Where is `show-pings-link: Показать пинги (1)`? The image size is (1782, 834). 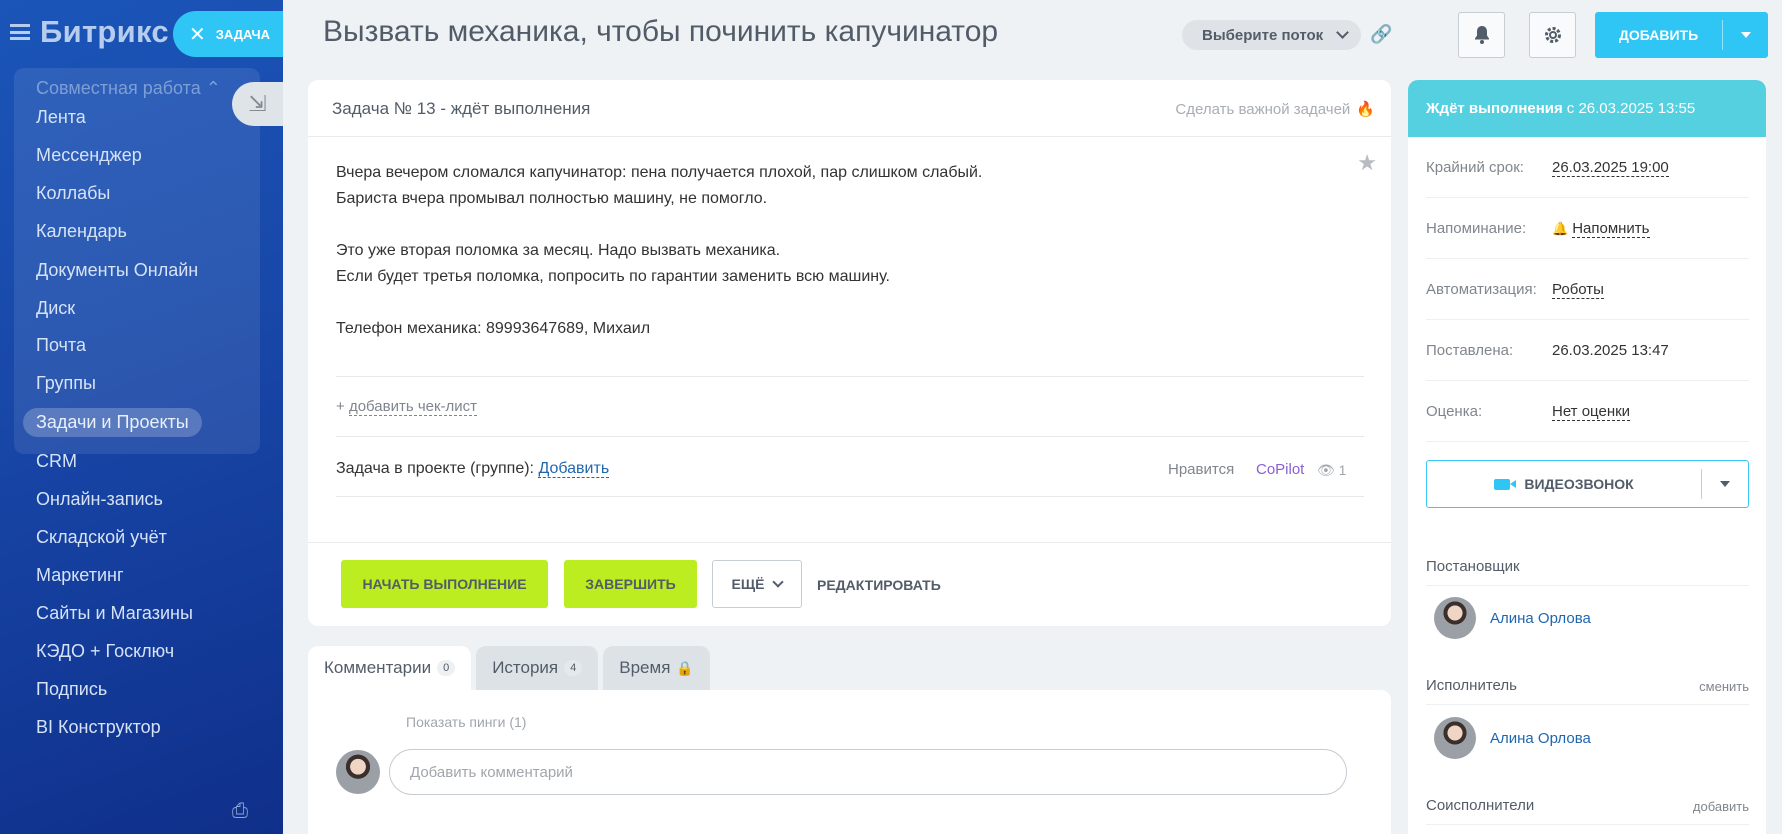 show-pings-link: Показать пинги (1) is located at coordinates (466, 722).